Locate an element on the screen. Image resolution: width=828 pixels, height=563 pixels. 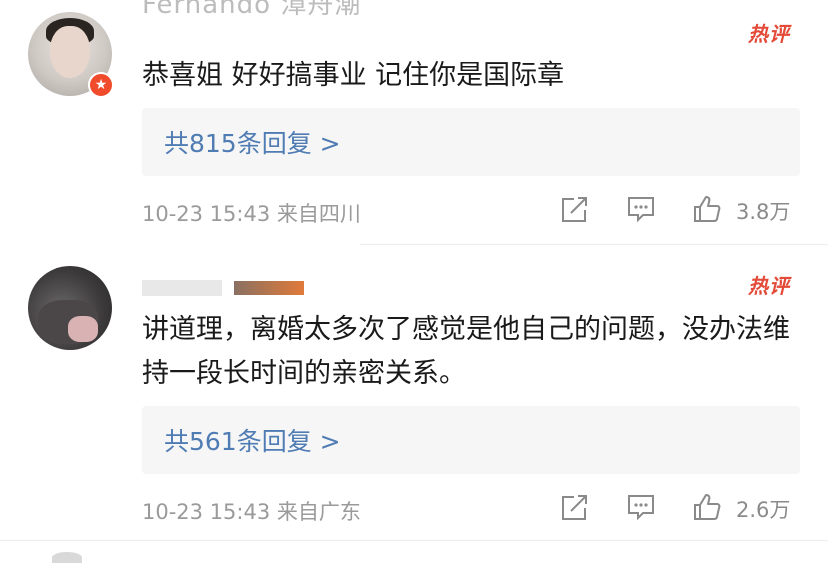
view-replies-link: 共561条回复 > is located at coordinates (252, 440).